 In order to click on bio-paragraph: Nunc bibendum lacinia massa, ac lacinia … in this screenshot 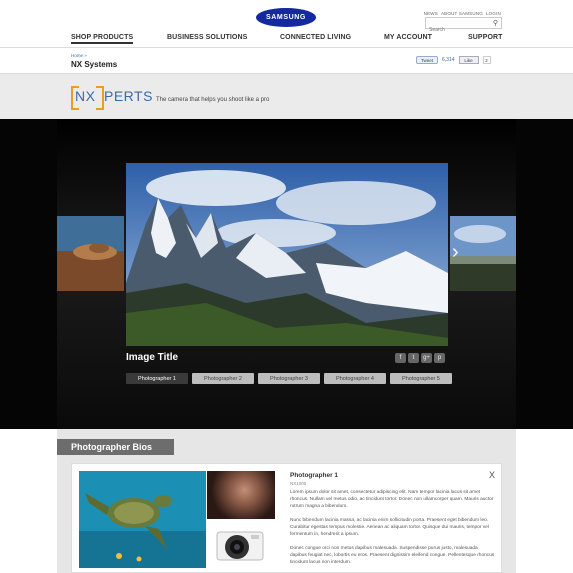, I will do `click(389, 527)`.